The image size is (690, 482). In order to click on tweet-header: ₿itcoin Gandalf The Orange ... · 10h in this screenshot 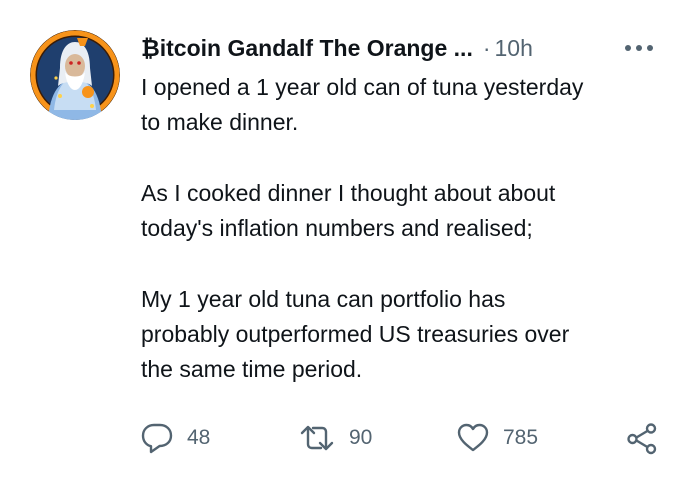, I will do `click(337, 48)`.